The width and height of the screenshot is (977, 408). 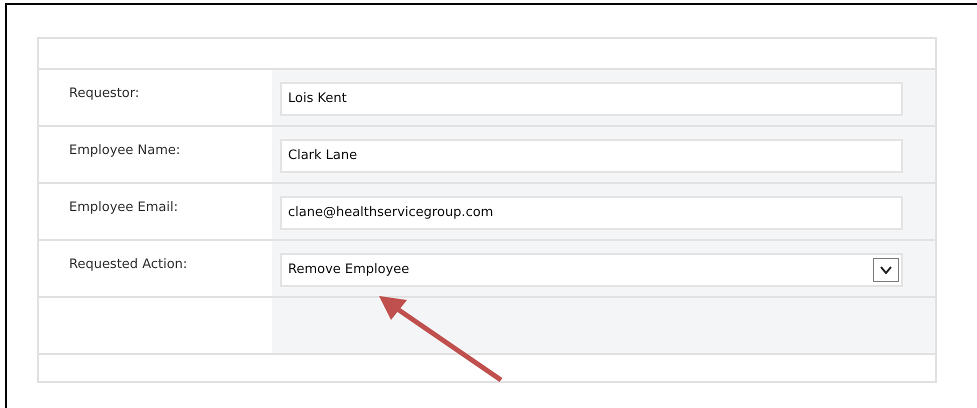 What do you see at coordinates (591, 99) in the screenshot?
I see `input-field: Lois Kent` at bounding box center [591, 99].